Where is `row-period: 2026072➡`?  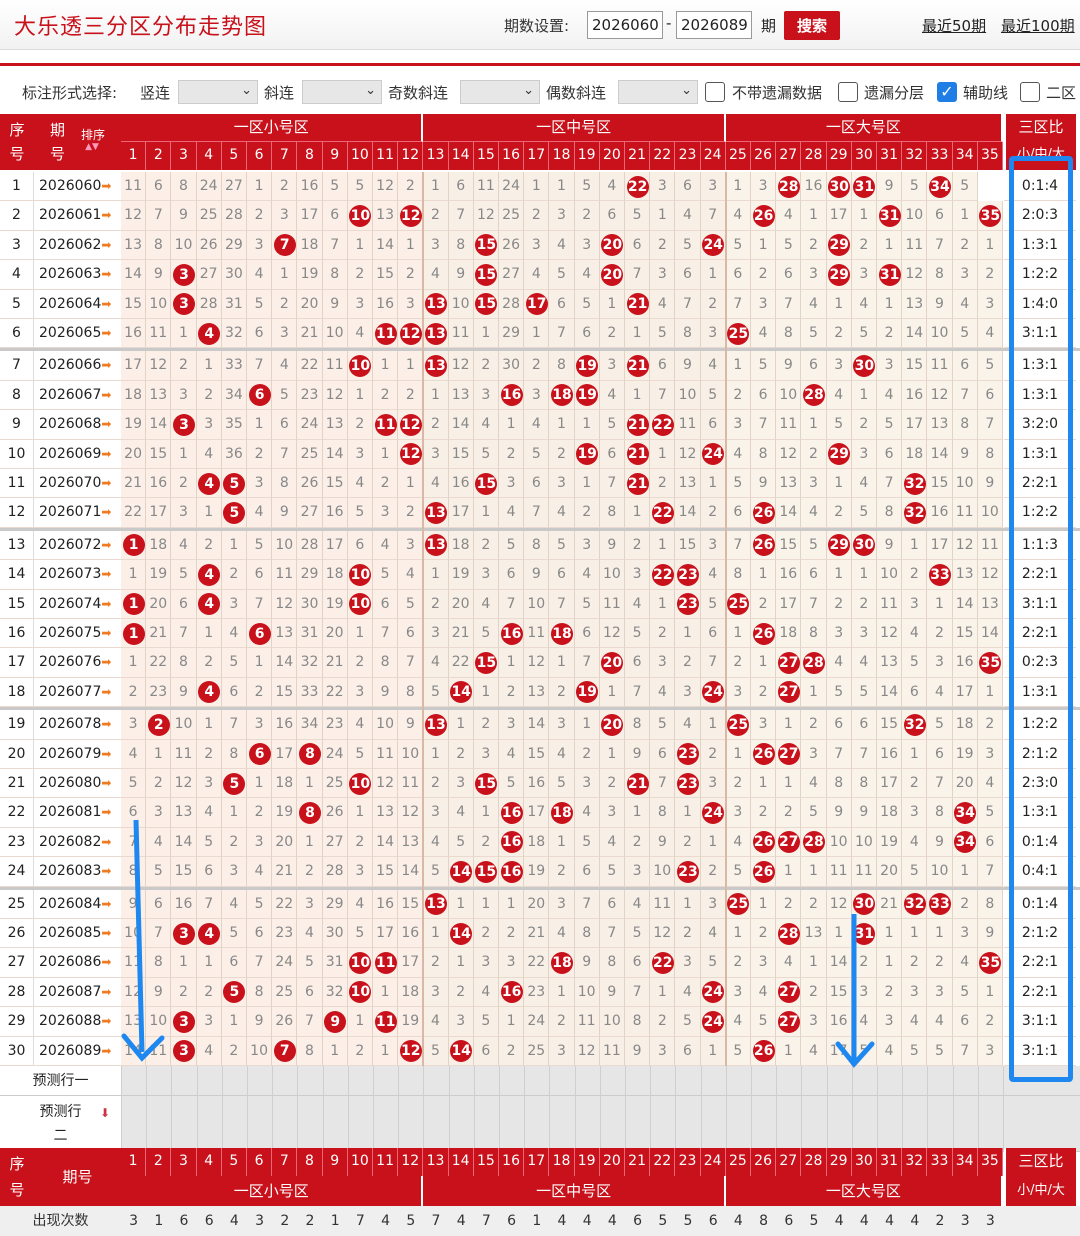
row-period: 2026072➡ is located at coordinates (77, 545).